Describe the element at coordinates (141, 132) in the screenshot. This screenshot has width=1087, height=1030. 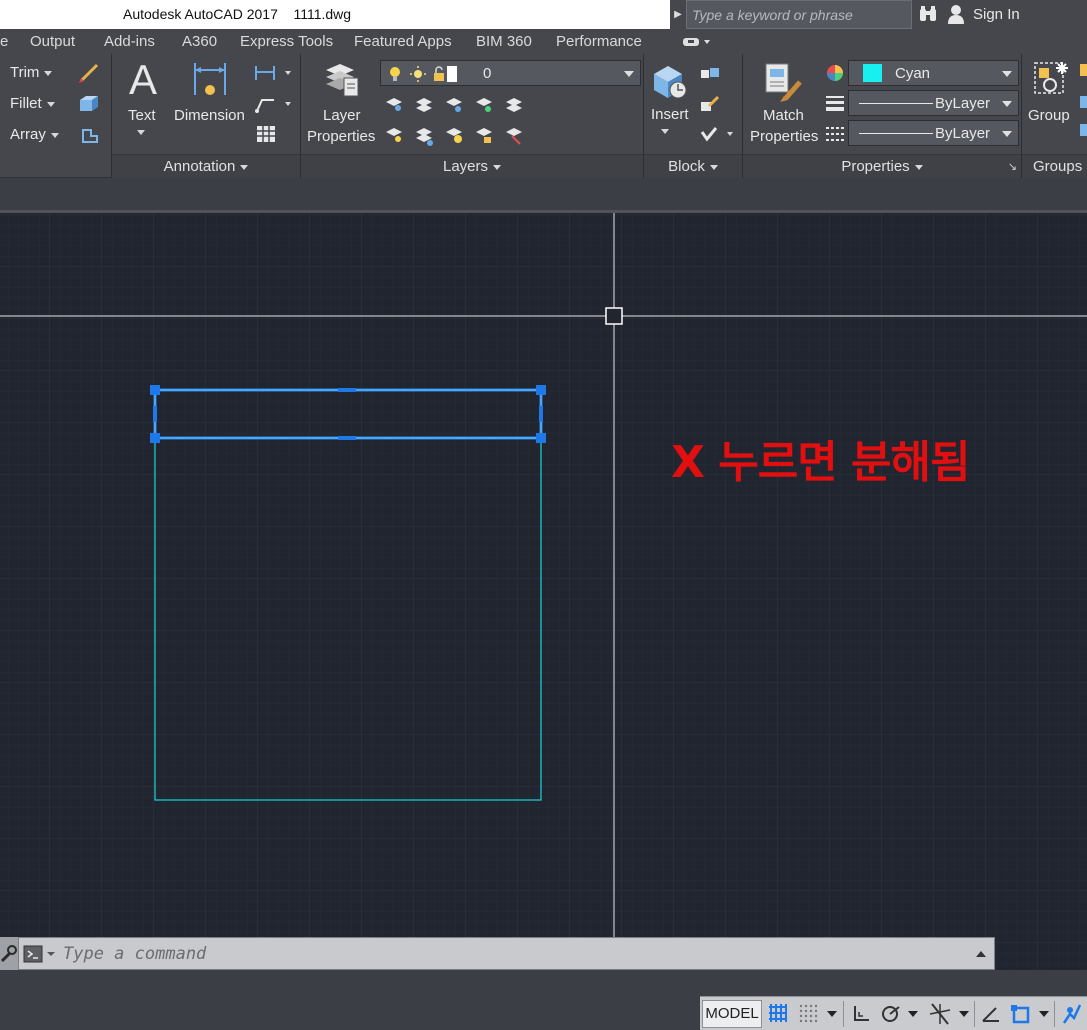
I see `text-dropdown-caret` at that location.